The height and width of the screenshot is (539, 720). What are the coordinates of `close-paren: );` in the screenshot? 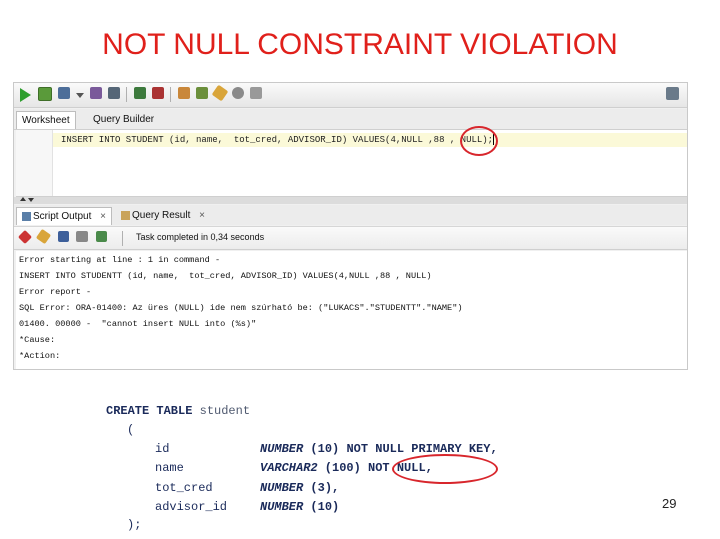 It's located at (134, 525).